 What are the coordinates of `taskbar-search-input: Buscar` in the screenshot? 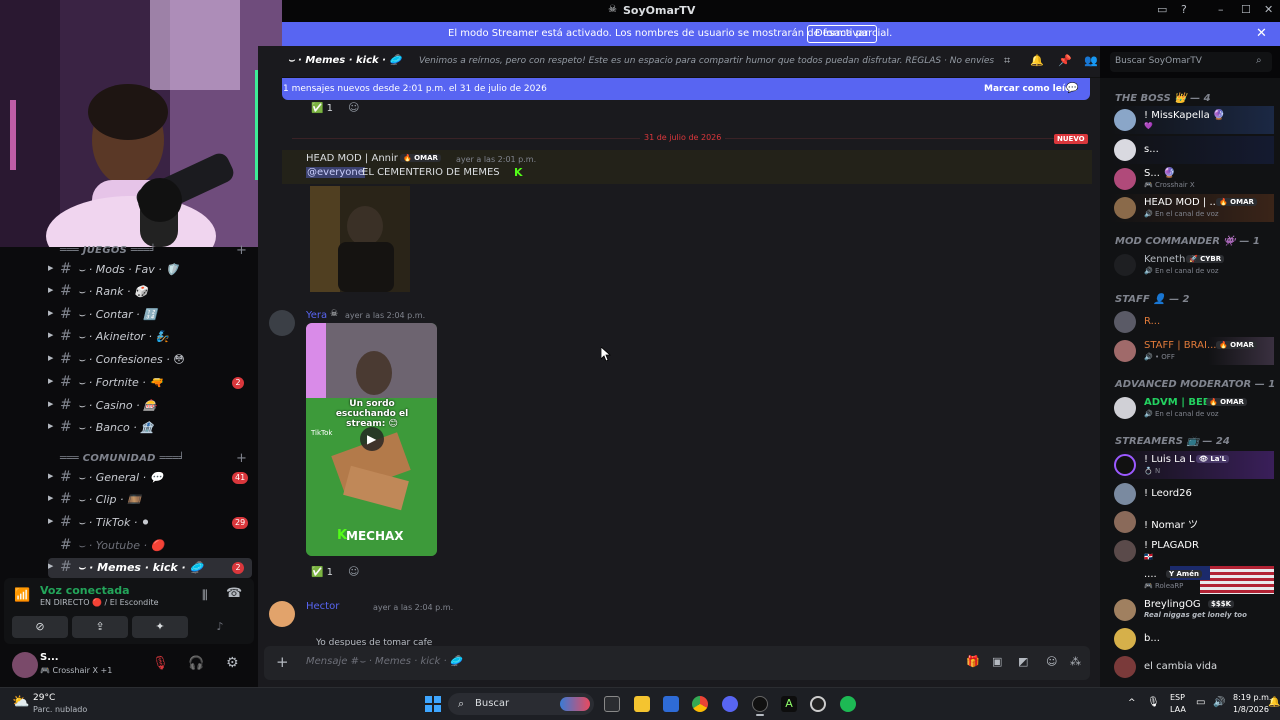 It's located at (492, 703).